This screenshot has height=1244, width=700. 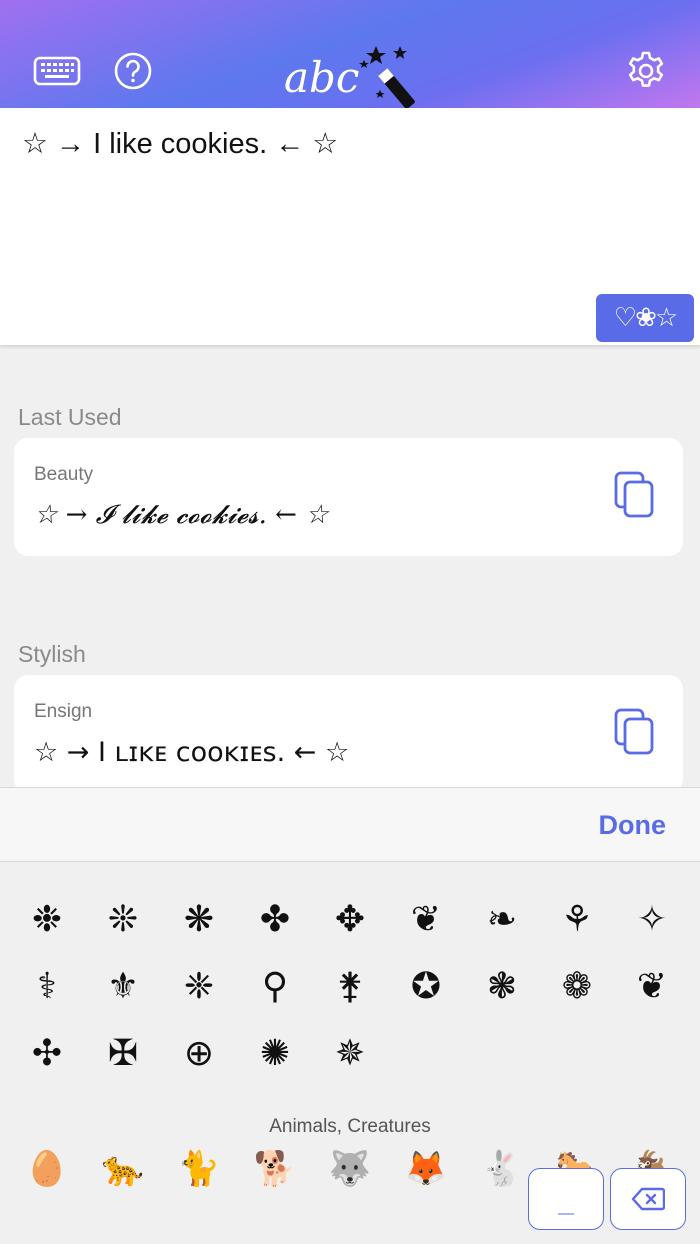 What do you see at coordinates (652, 919) in the screenshot?
I see `symbol-key: ✧` at bounding box center [652, 919].